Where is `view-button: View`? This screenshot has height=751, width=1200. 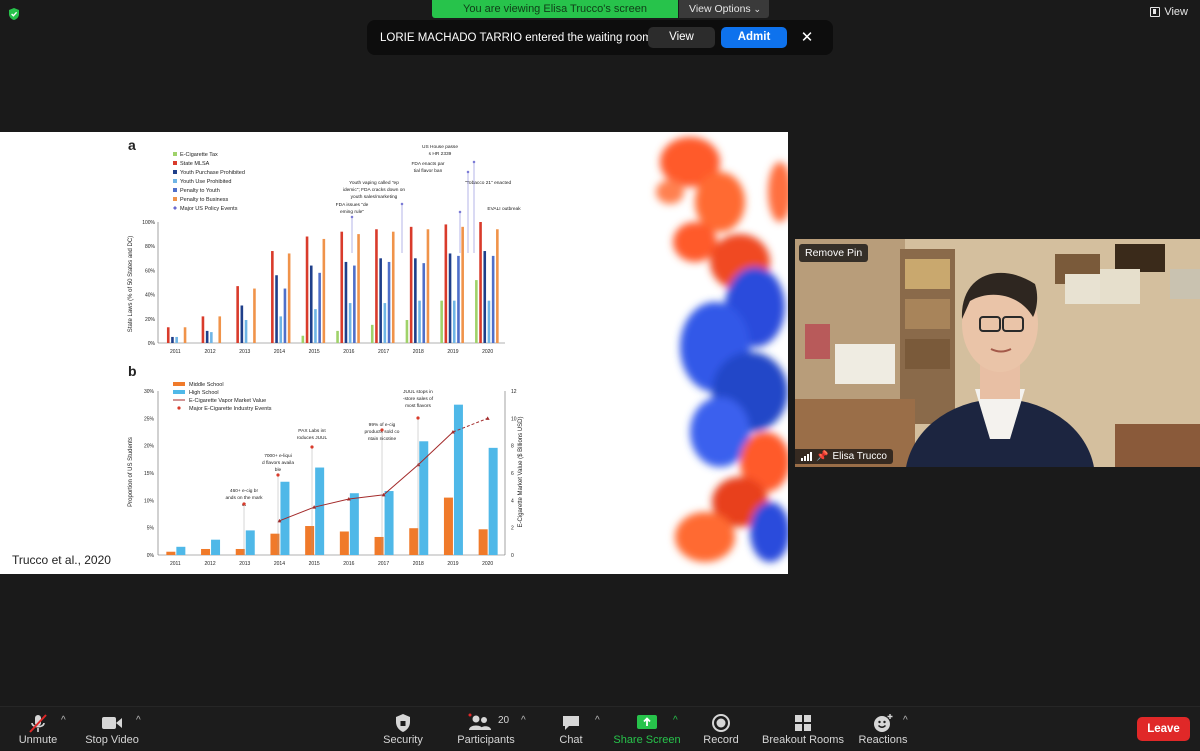 view-button: View is located at coordinates (1169, 12).